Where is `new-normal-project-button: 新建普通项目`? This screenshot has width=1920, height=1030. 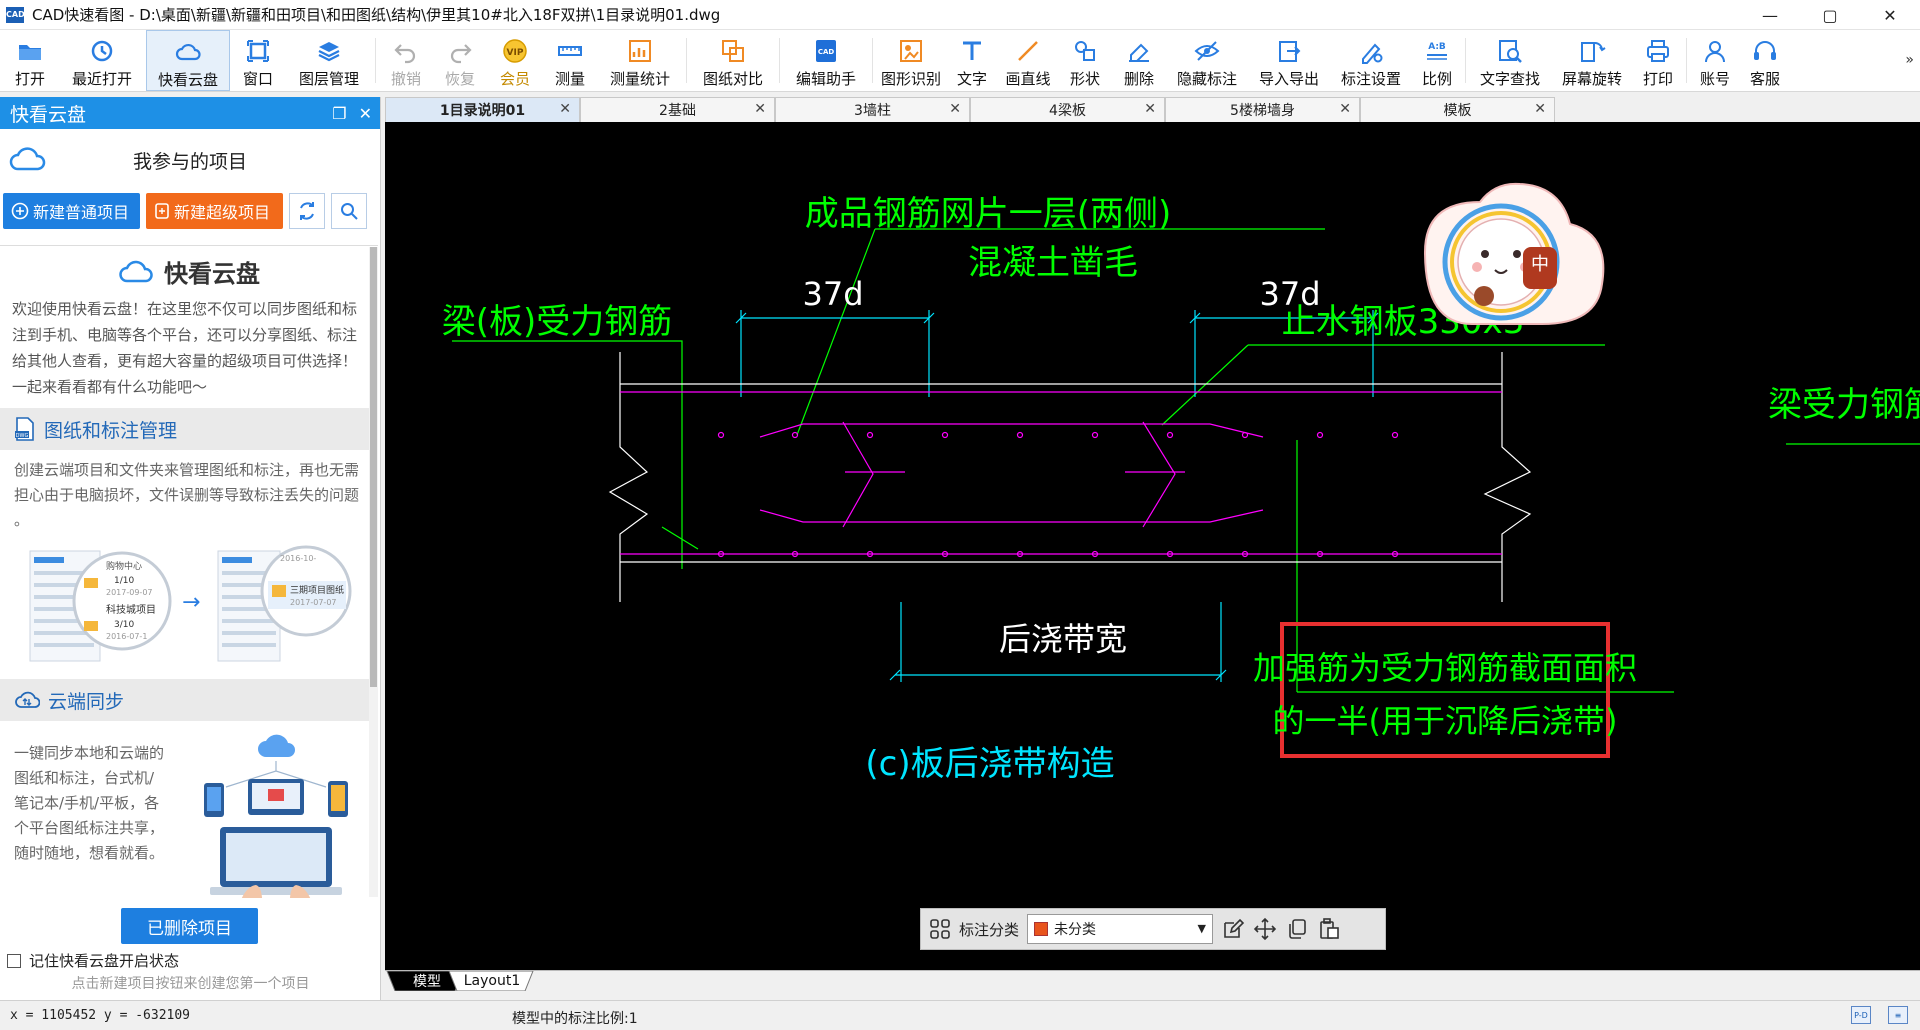 new-normal-project-button: 新建普通项目 is located at coordinates (71, 211).